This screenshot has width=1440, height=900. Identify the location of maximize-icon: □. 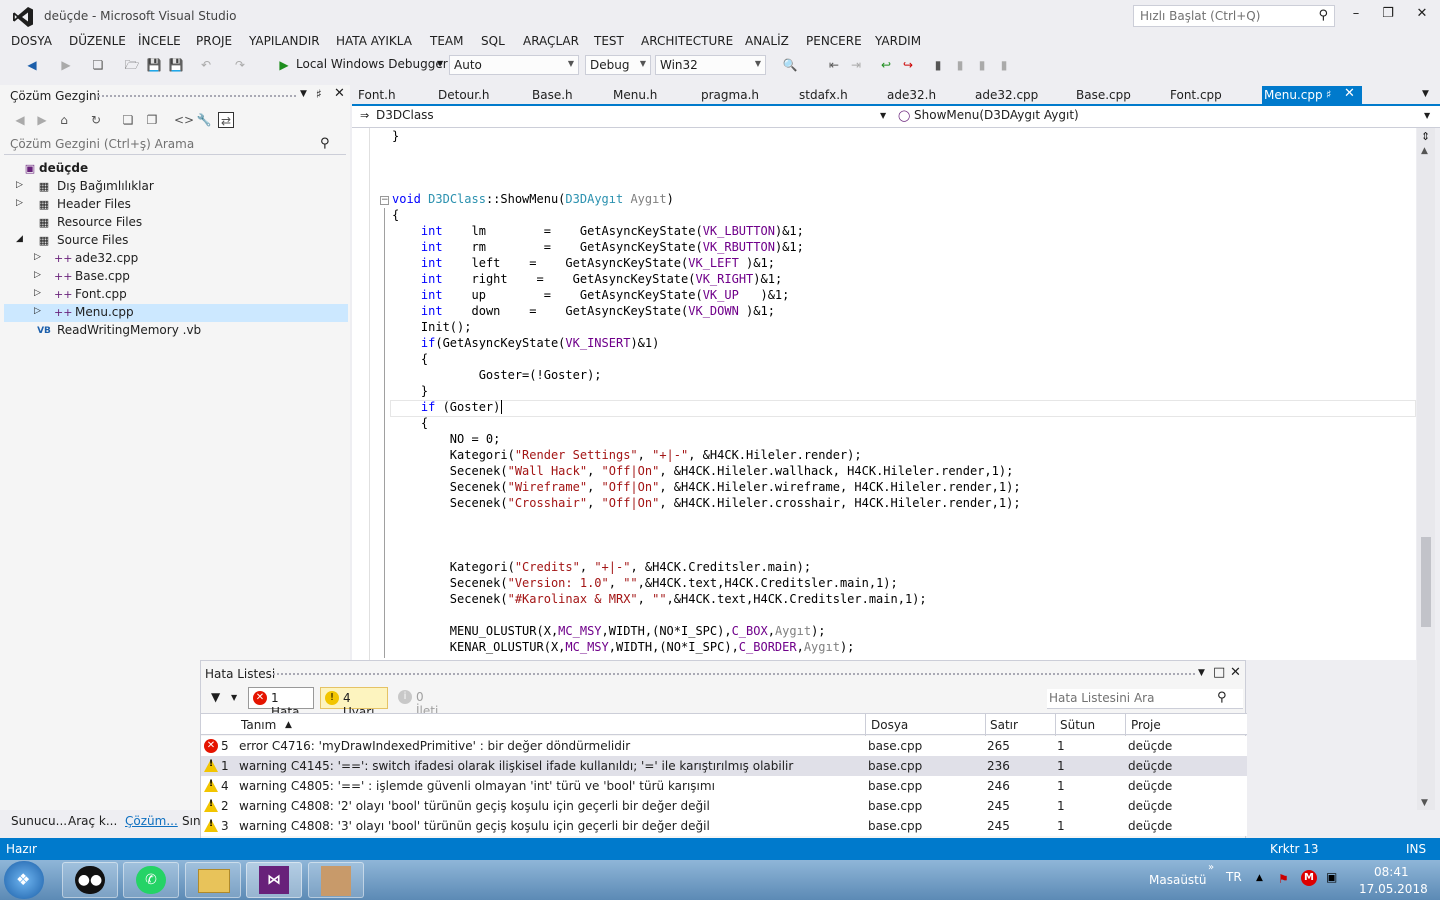
(1219, 672).